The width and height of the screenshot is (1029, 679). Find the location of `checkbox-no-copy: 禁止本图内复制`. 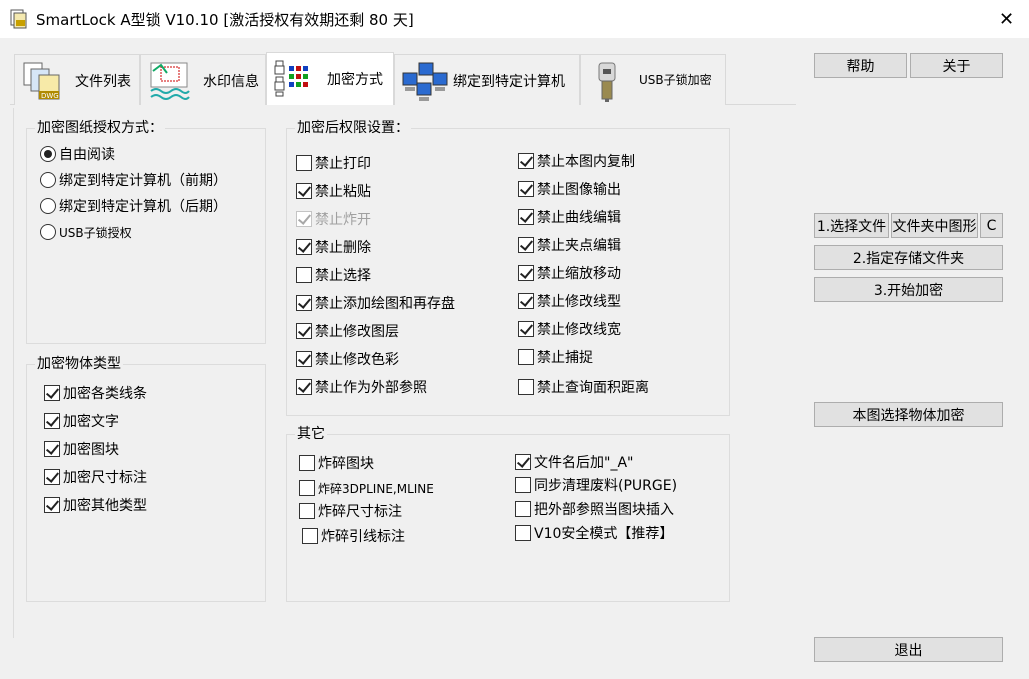

checkbox-no-copy: 禁止本图内复制 is located at coordinates (576, 161).